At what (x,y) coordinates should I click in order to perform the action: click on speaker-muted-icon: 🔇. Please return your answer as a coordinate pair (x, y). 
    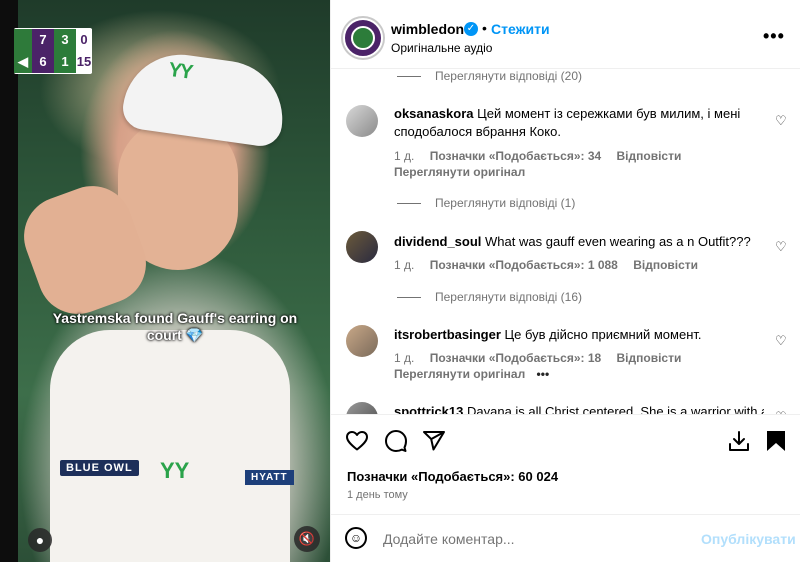
    Looking at the image, I should click on (307, 539).